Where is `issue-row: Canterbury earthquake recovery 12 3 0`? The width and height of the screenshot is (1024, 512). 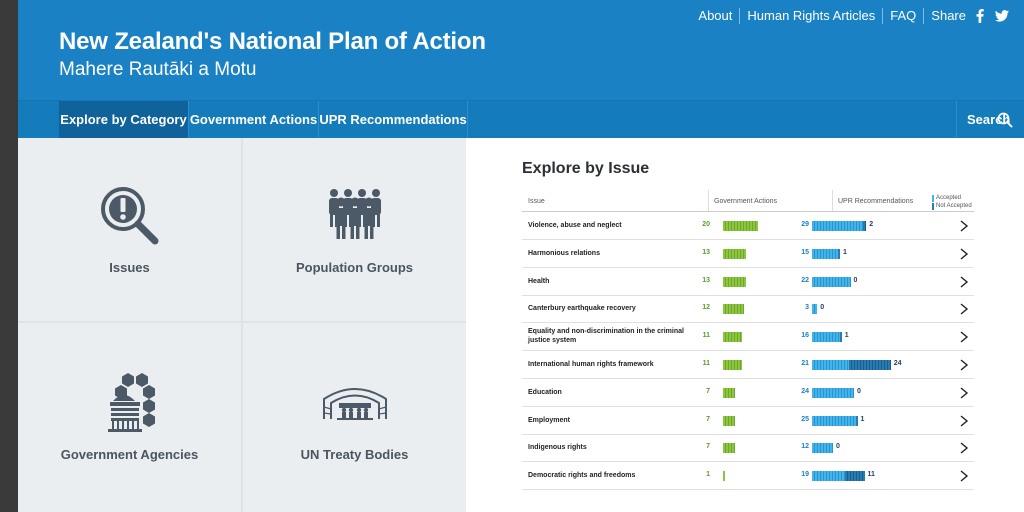
issue-row: Canterbury earthquake recovery 12 3 0 is located at coordinates (748, 309).